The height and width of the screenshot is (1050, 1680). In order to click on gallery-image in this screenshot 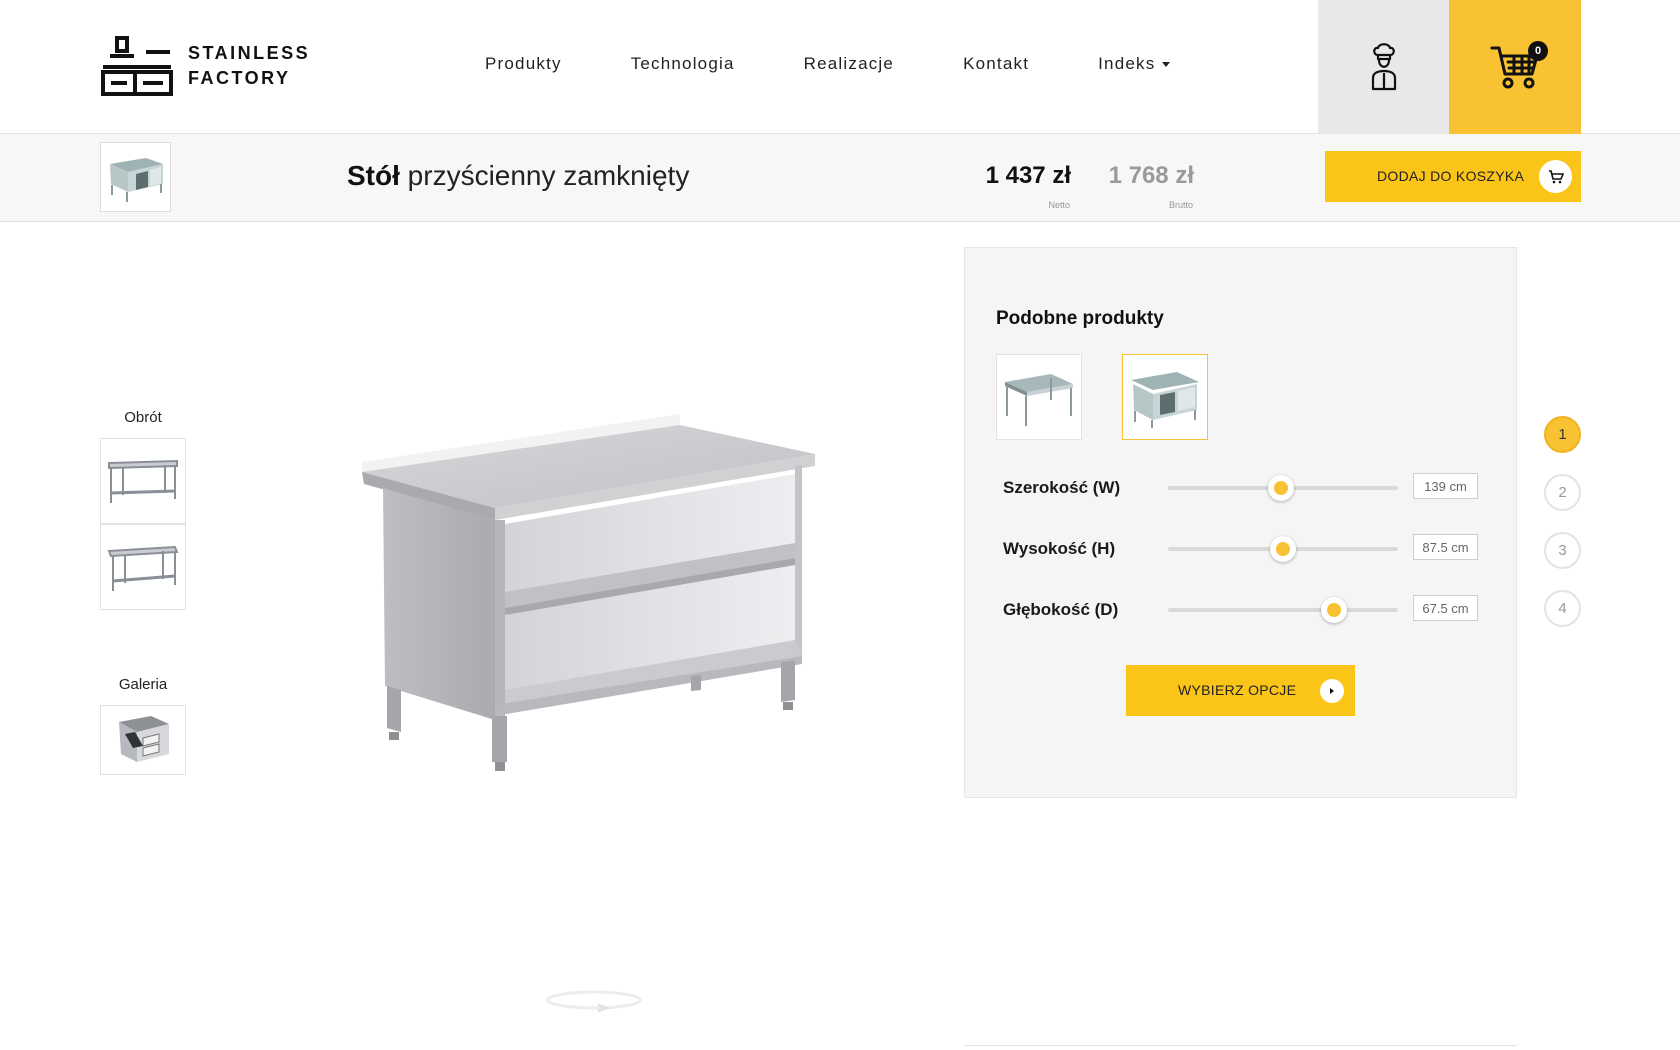, I will do `click(144, 739)`.